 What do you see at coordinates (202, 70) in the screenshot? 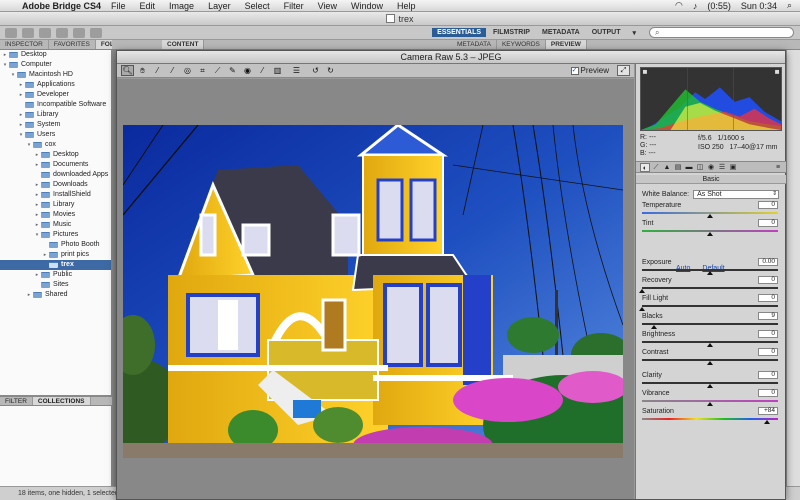
I see `crop-tool-icon: ⌗` at bounding box center [202, 70].